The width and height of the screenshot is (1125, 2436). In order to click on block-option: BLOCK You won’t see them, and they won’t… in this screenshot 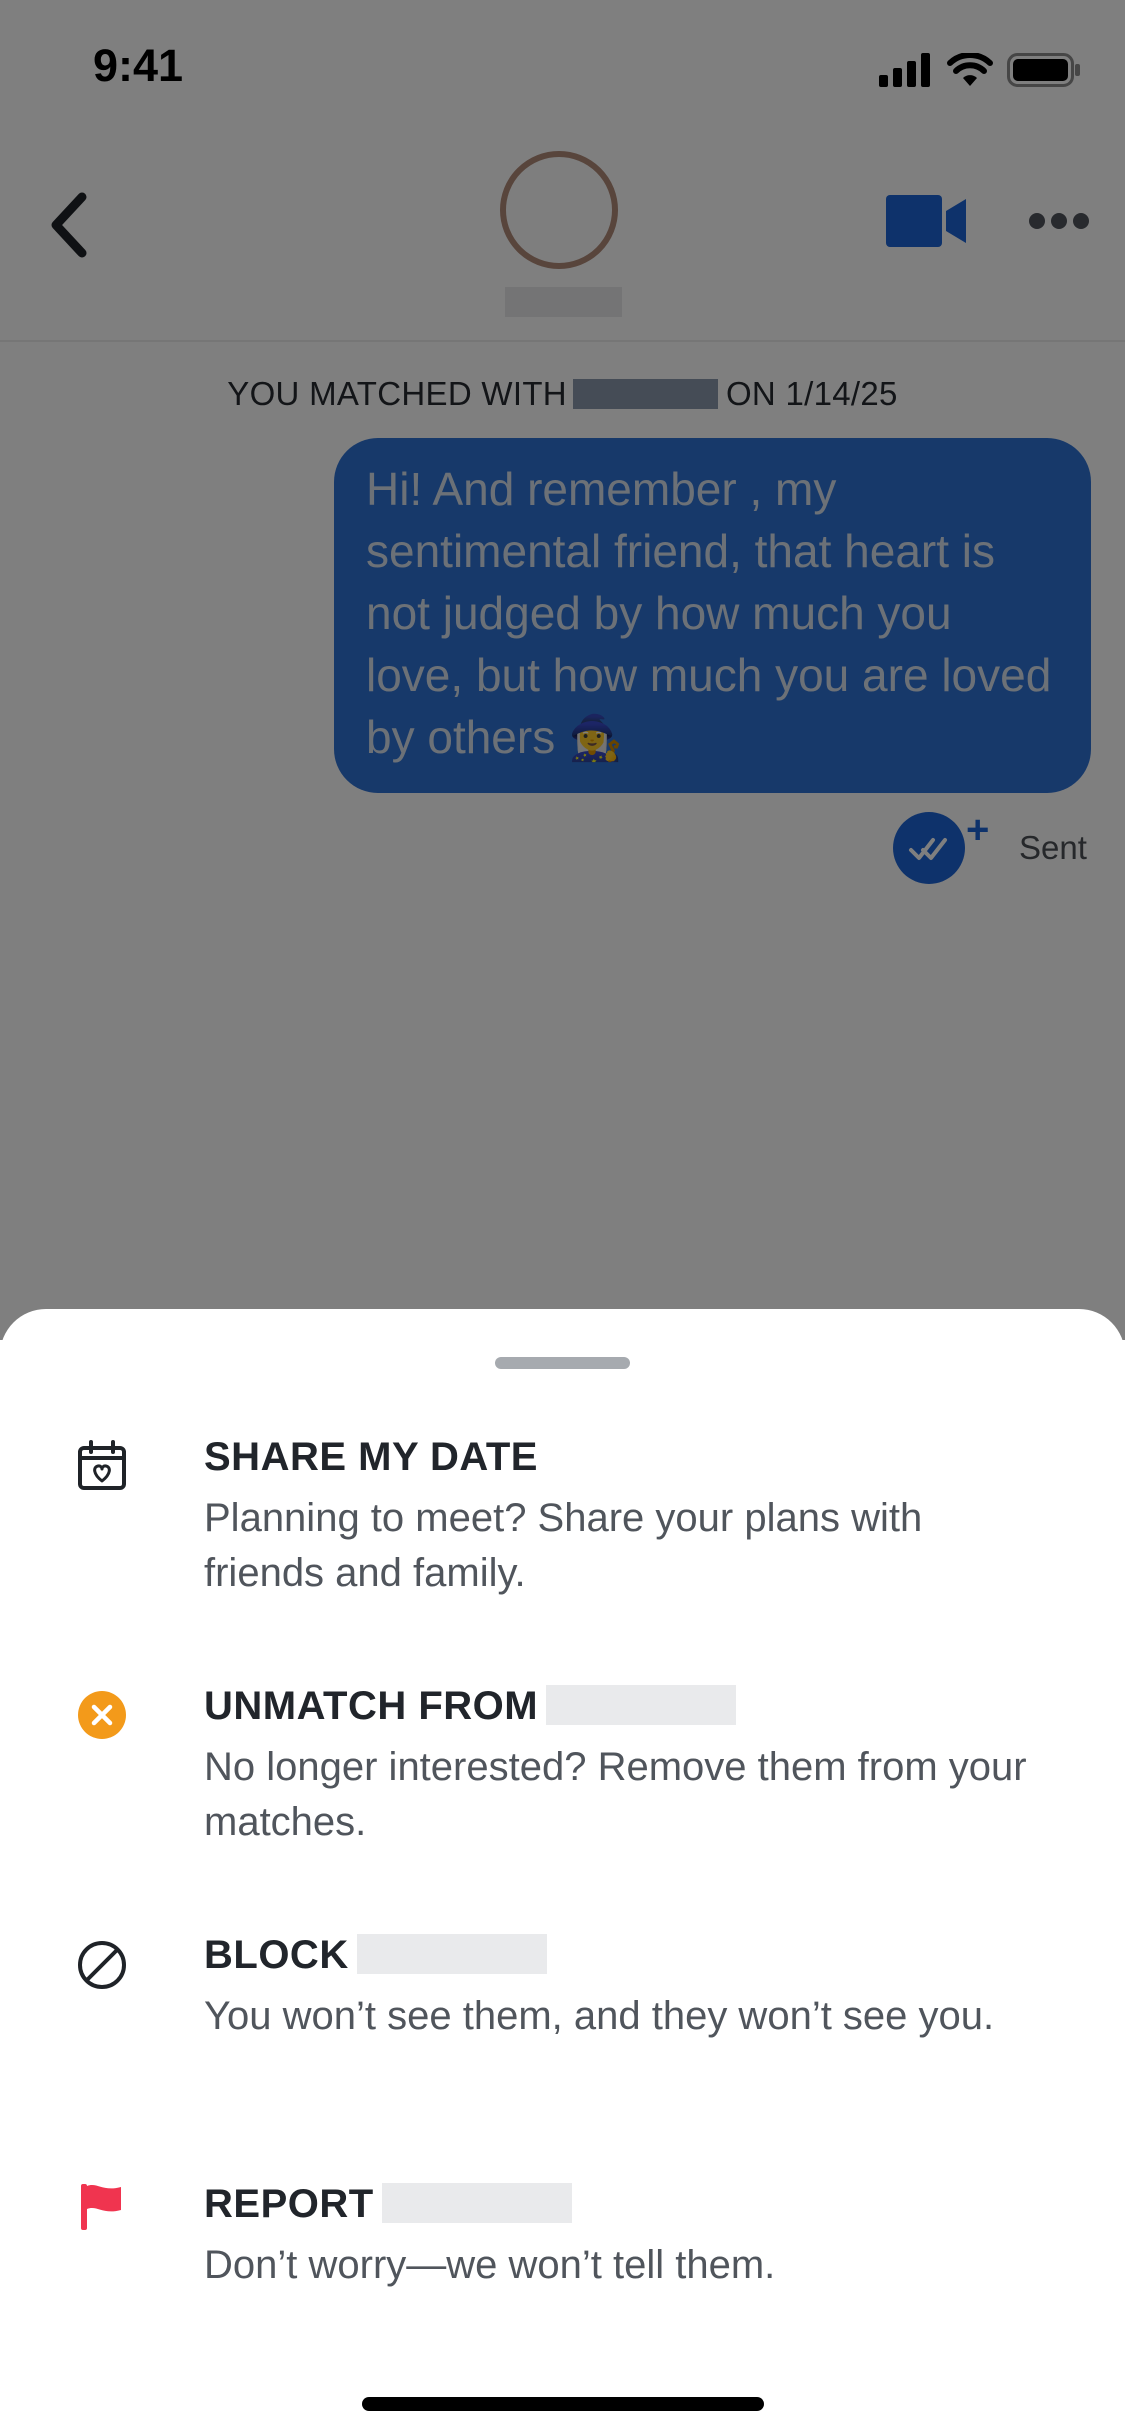, I will do `click(562, 2031)`.